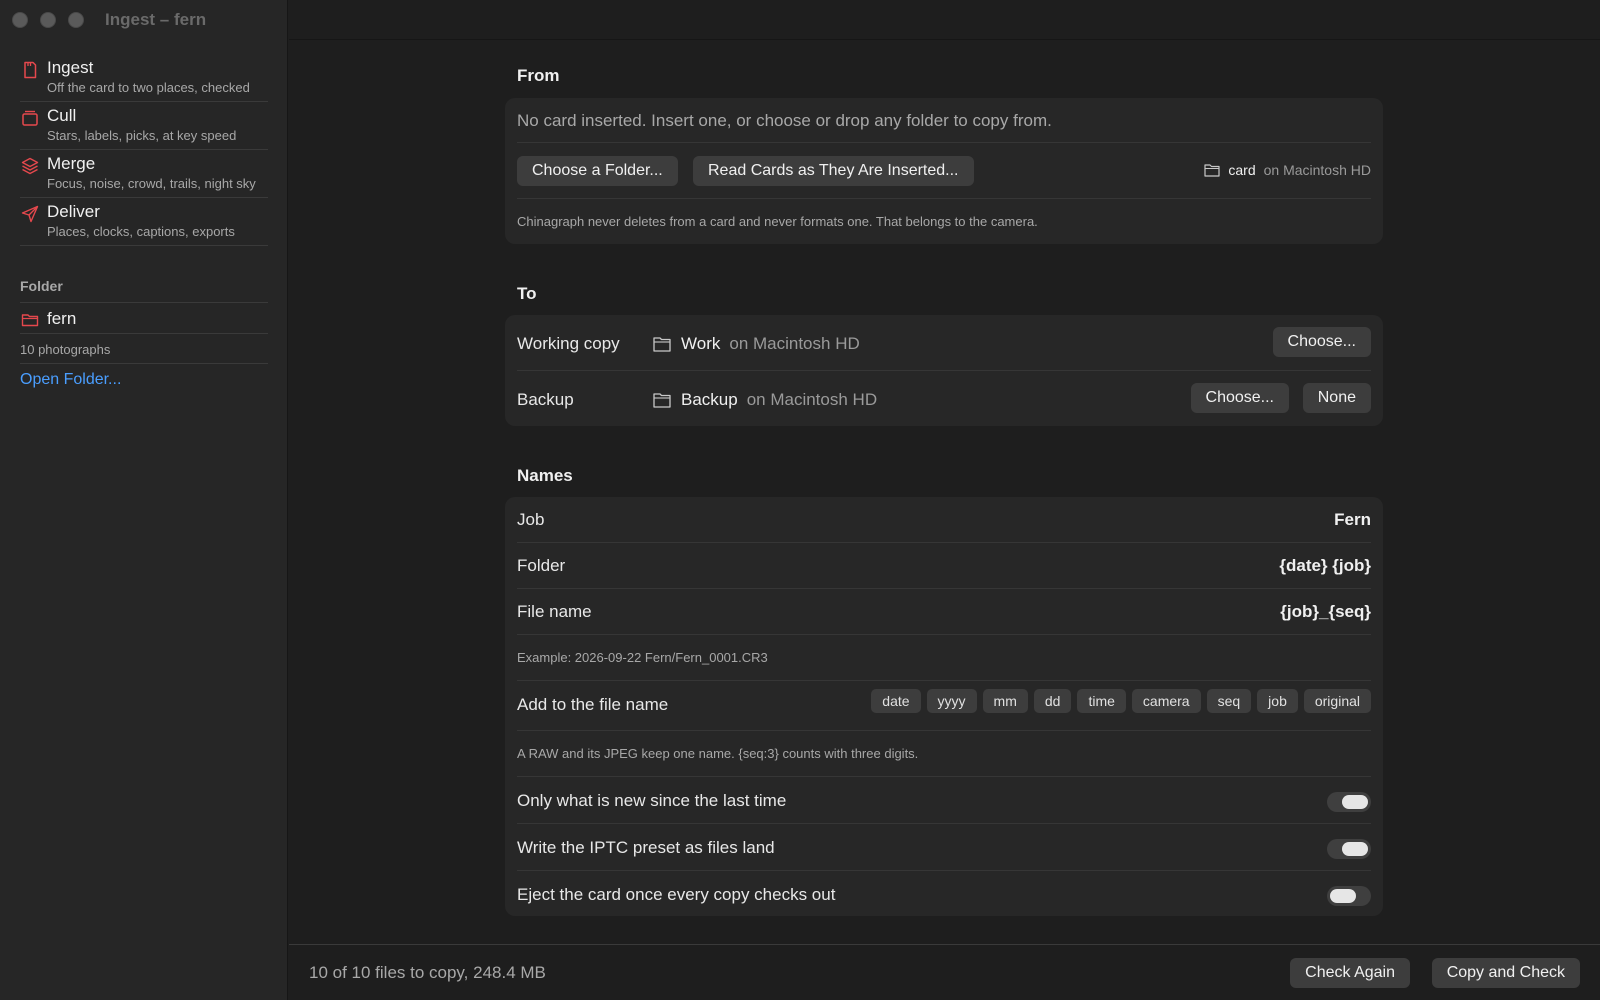 The width and height of the screenshot is (1600, 1000). What do you see at coordinates (1242, 170) in the screenshot?
I see `source-name: card` at bounding box center [1242, 170].